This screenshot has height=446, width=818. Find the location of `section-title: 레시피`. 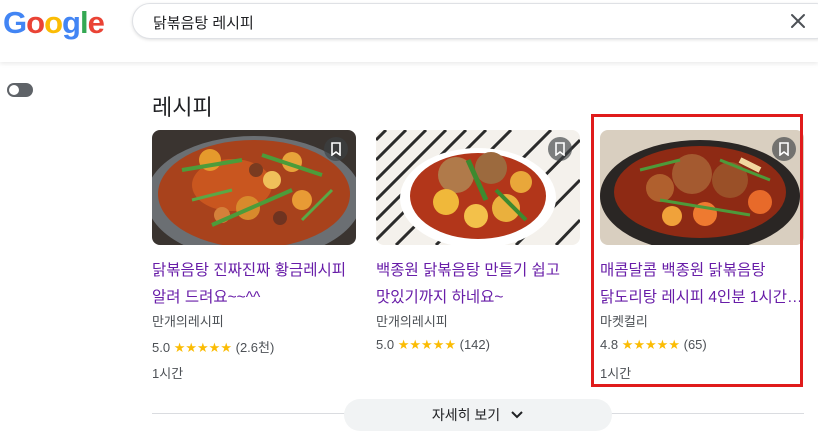

section-title: 레시피 is located at coordinates (182, 107).